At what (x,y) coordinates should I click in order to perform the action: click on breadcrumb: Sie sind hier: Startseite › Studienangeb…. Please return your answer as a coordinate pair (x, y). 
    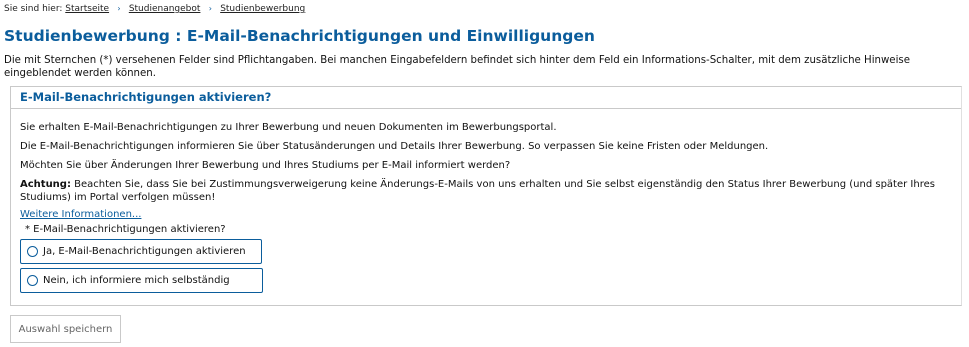
    Looking at the image, I should click on (154, 9).